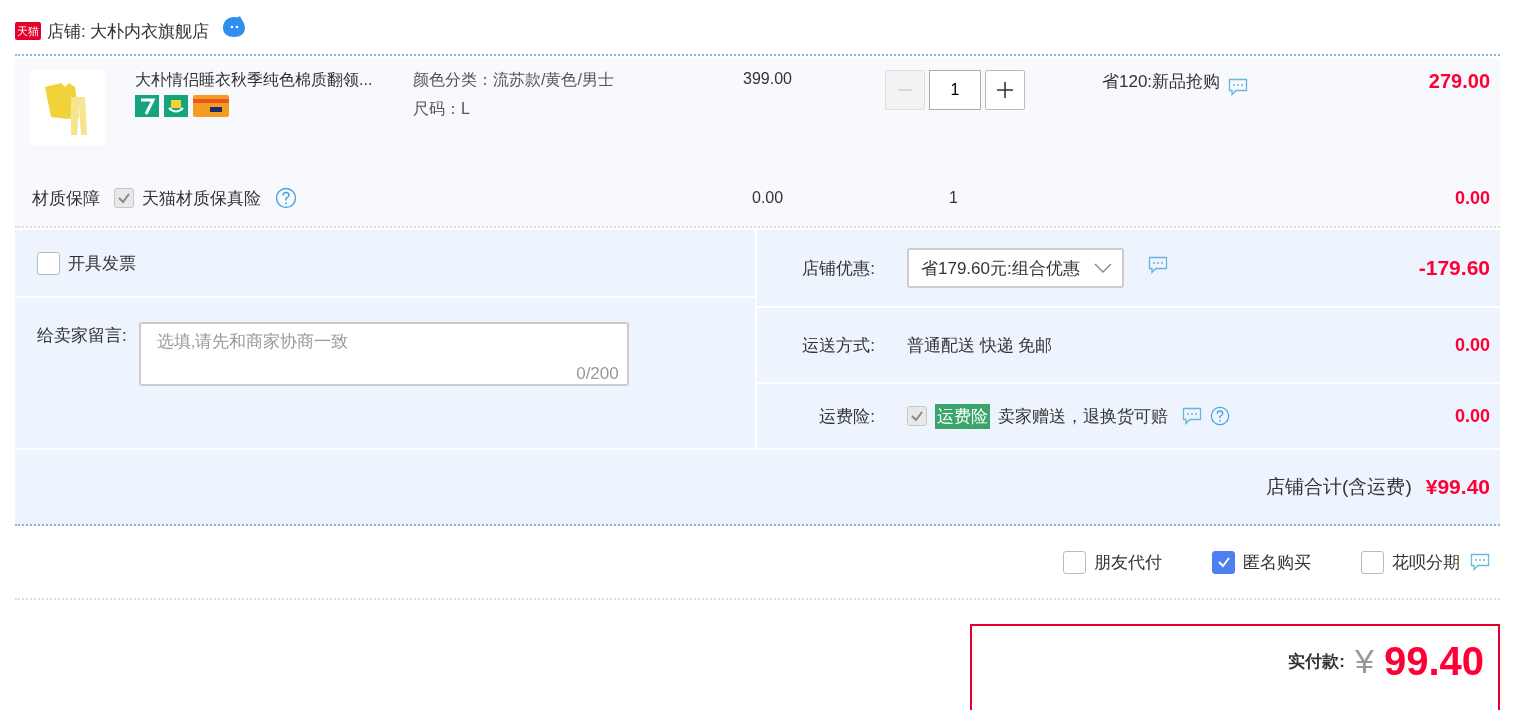 Image resolution: width=1528 pixels, height=710 pixels. Describe the element at coordinates (102, 263) in the screenshot. I see `invoice-label: 开具发票` at that location.